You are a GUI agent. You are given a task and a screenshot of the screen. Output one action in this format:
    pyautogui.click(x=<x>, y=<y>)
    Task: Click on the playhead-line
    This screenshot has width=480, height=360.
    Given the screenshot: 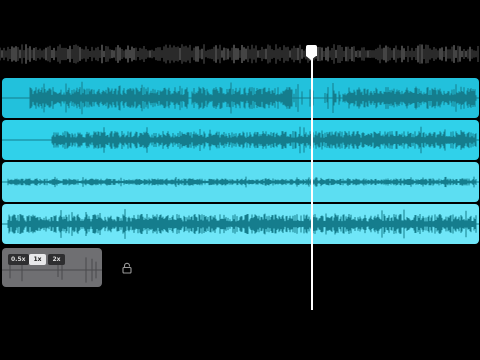 What is the action you would take?
    pyautogui.click(x=312, y=180)
    